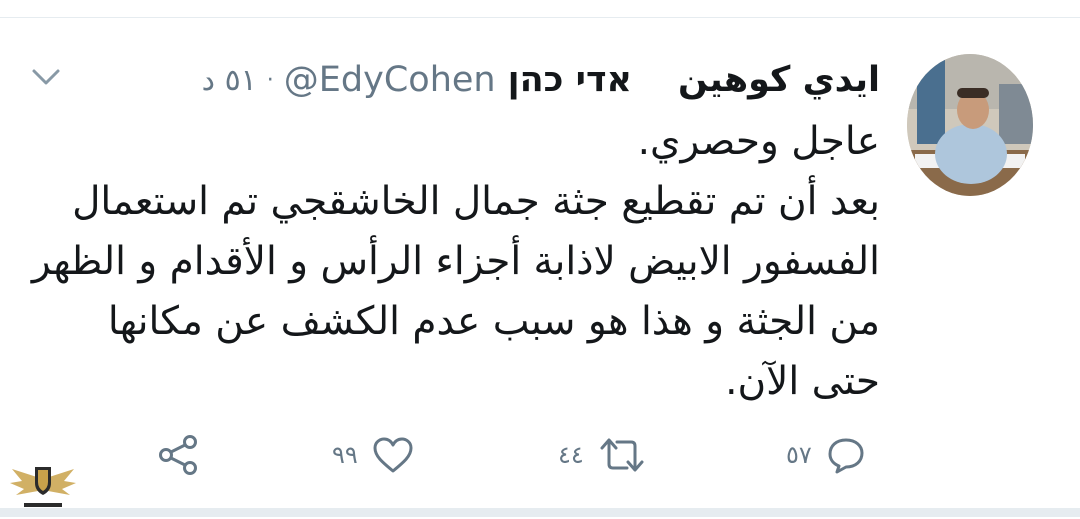  I want to click on forum-watermark-logo, so click(43, 487).